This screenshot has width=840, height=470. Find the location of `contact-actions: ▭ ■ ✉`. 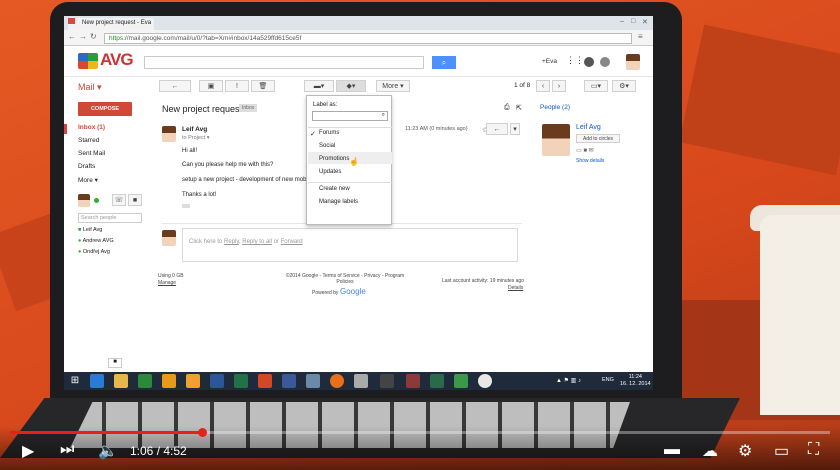

contact-actions: ▭ ■ ✉ is located at coordinates (585, 150).